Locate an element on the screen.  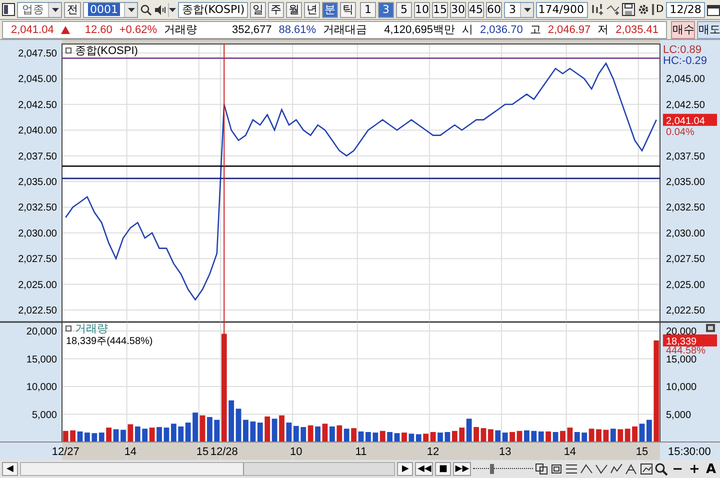
up-triangle-icon is located at coordinates (65, 30).